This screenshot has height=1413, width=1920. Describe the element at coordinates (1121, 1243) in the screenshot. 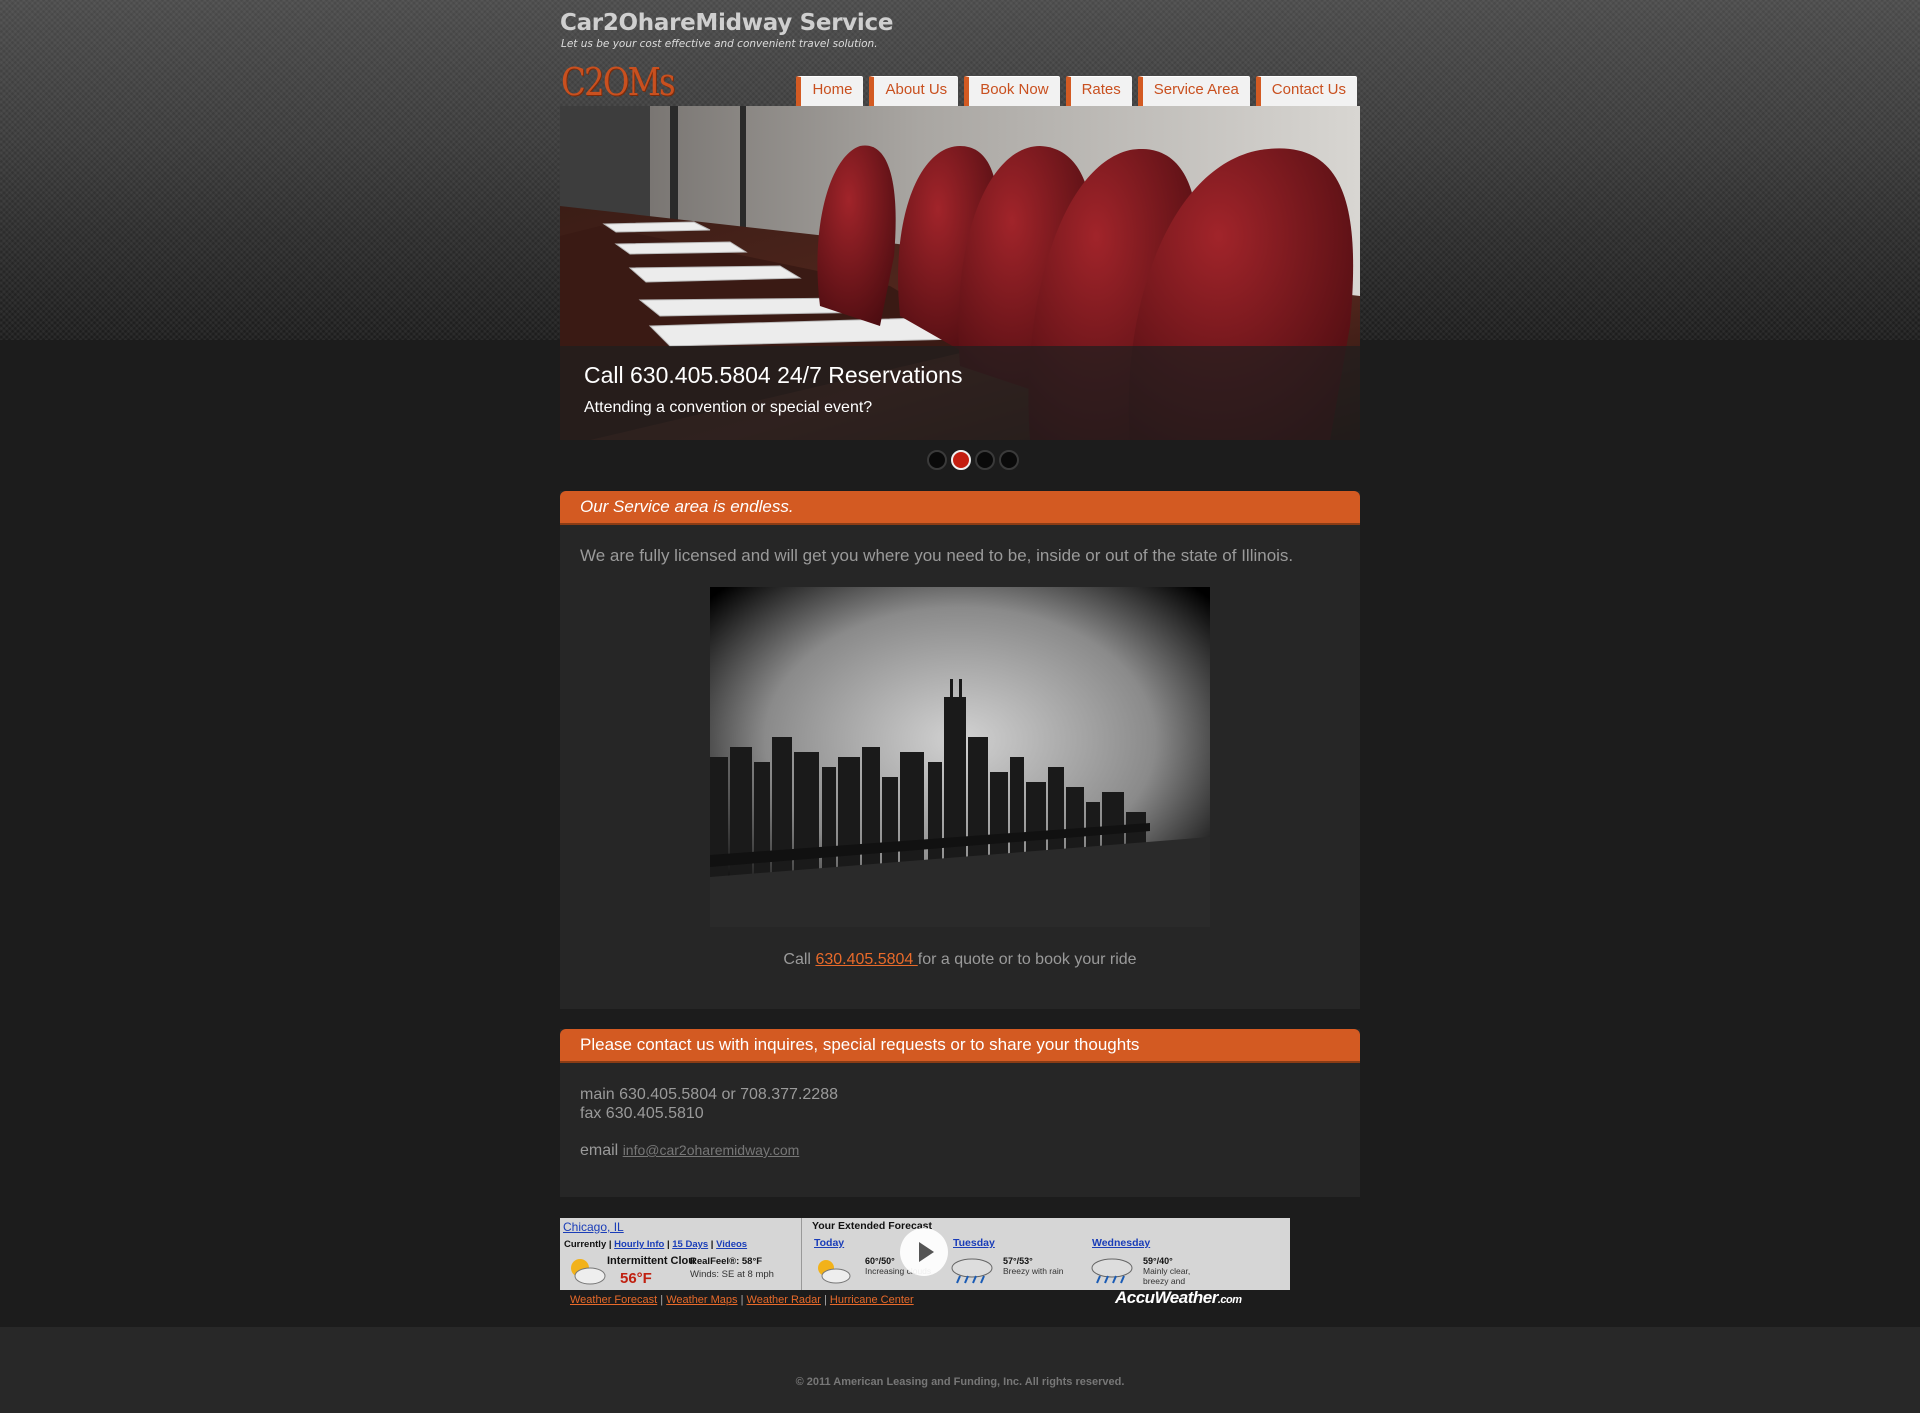

I see `forecast-day-wednesday: Wednesday` at that location.